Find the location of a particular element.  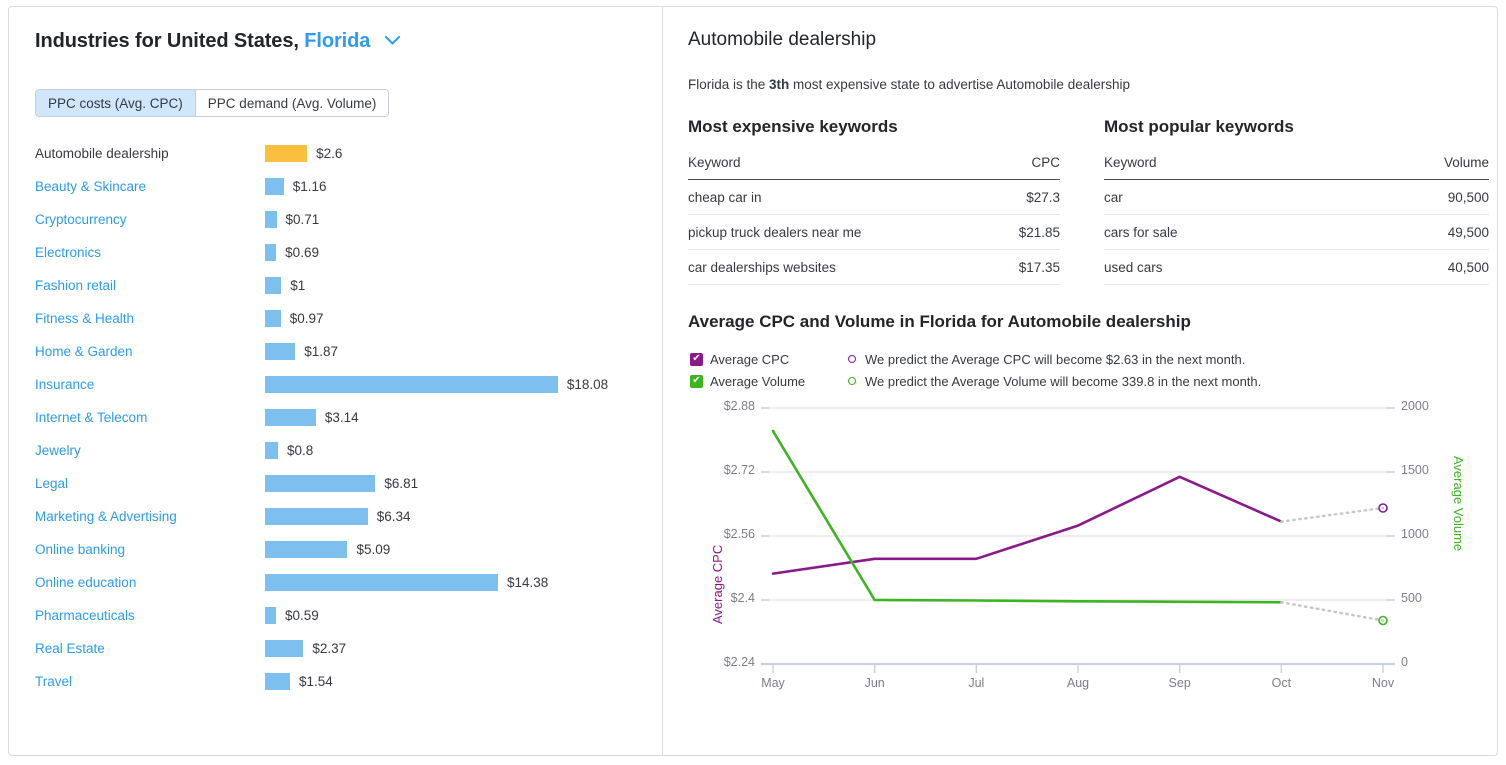

industry-bar-group: $1 is located at coordinates (285, 285).